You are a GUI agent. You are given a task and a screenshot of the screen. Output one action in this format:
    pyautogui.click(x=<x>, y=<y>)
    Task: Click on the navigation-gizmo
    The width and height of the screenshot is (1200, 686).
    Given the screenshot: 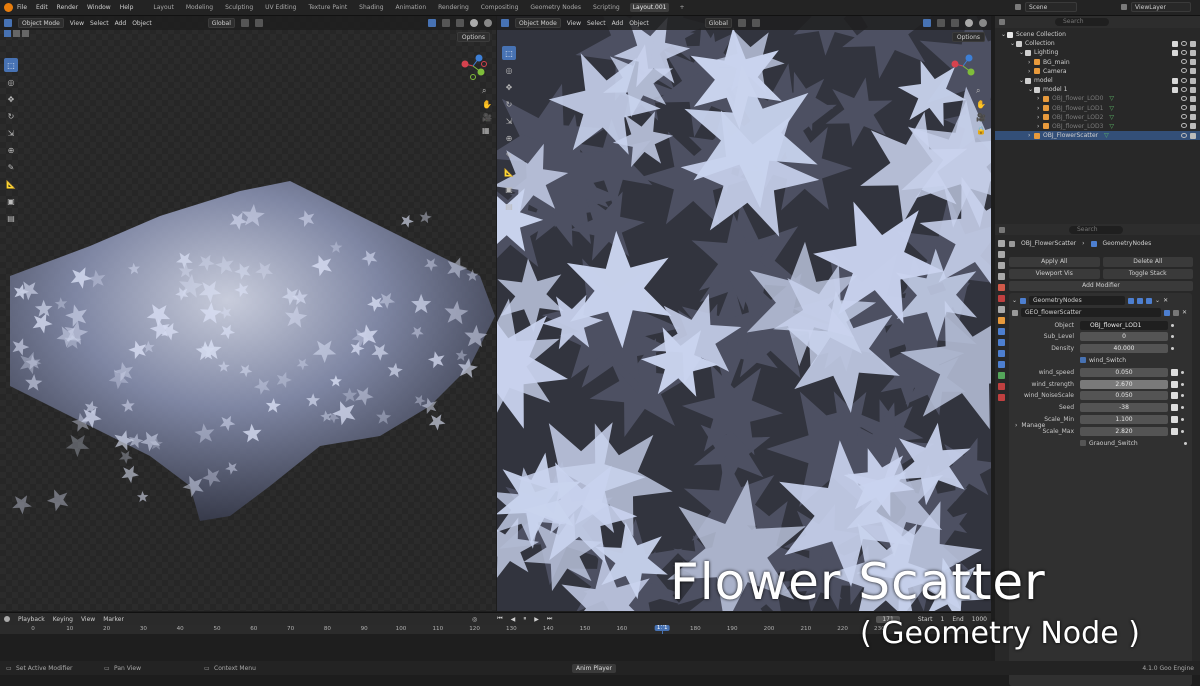 What is the action you would take?
    pyautogui.click(x=963, y=66)
    